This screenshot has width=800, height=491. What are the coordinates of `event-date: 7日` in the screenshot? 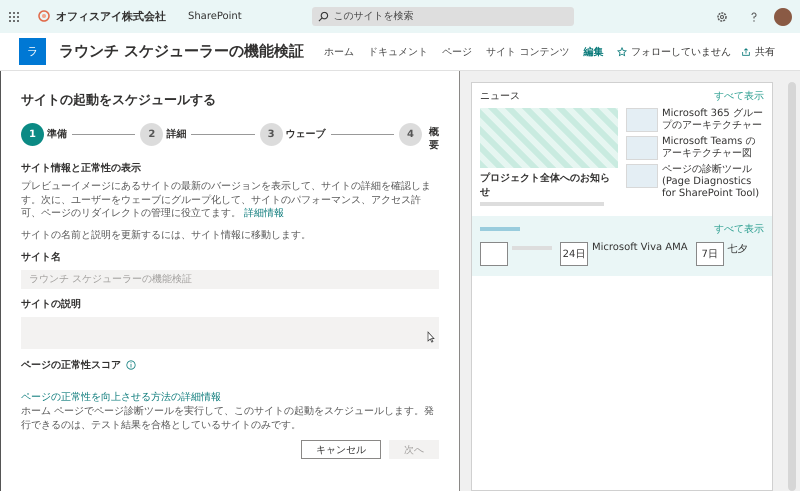 It's located at (710, 254).